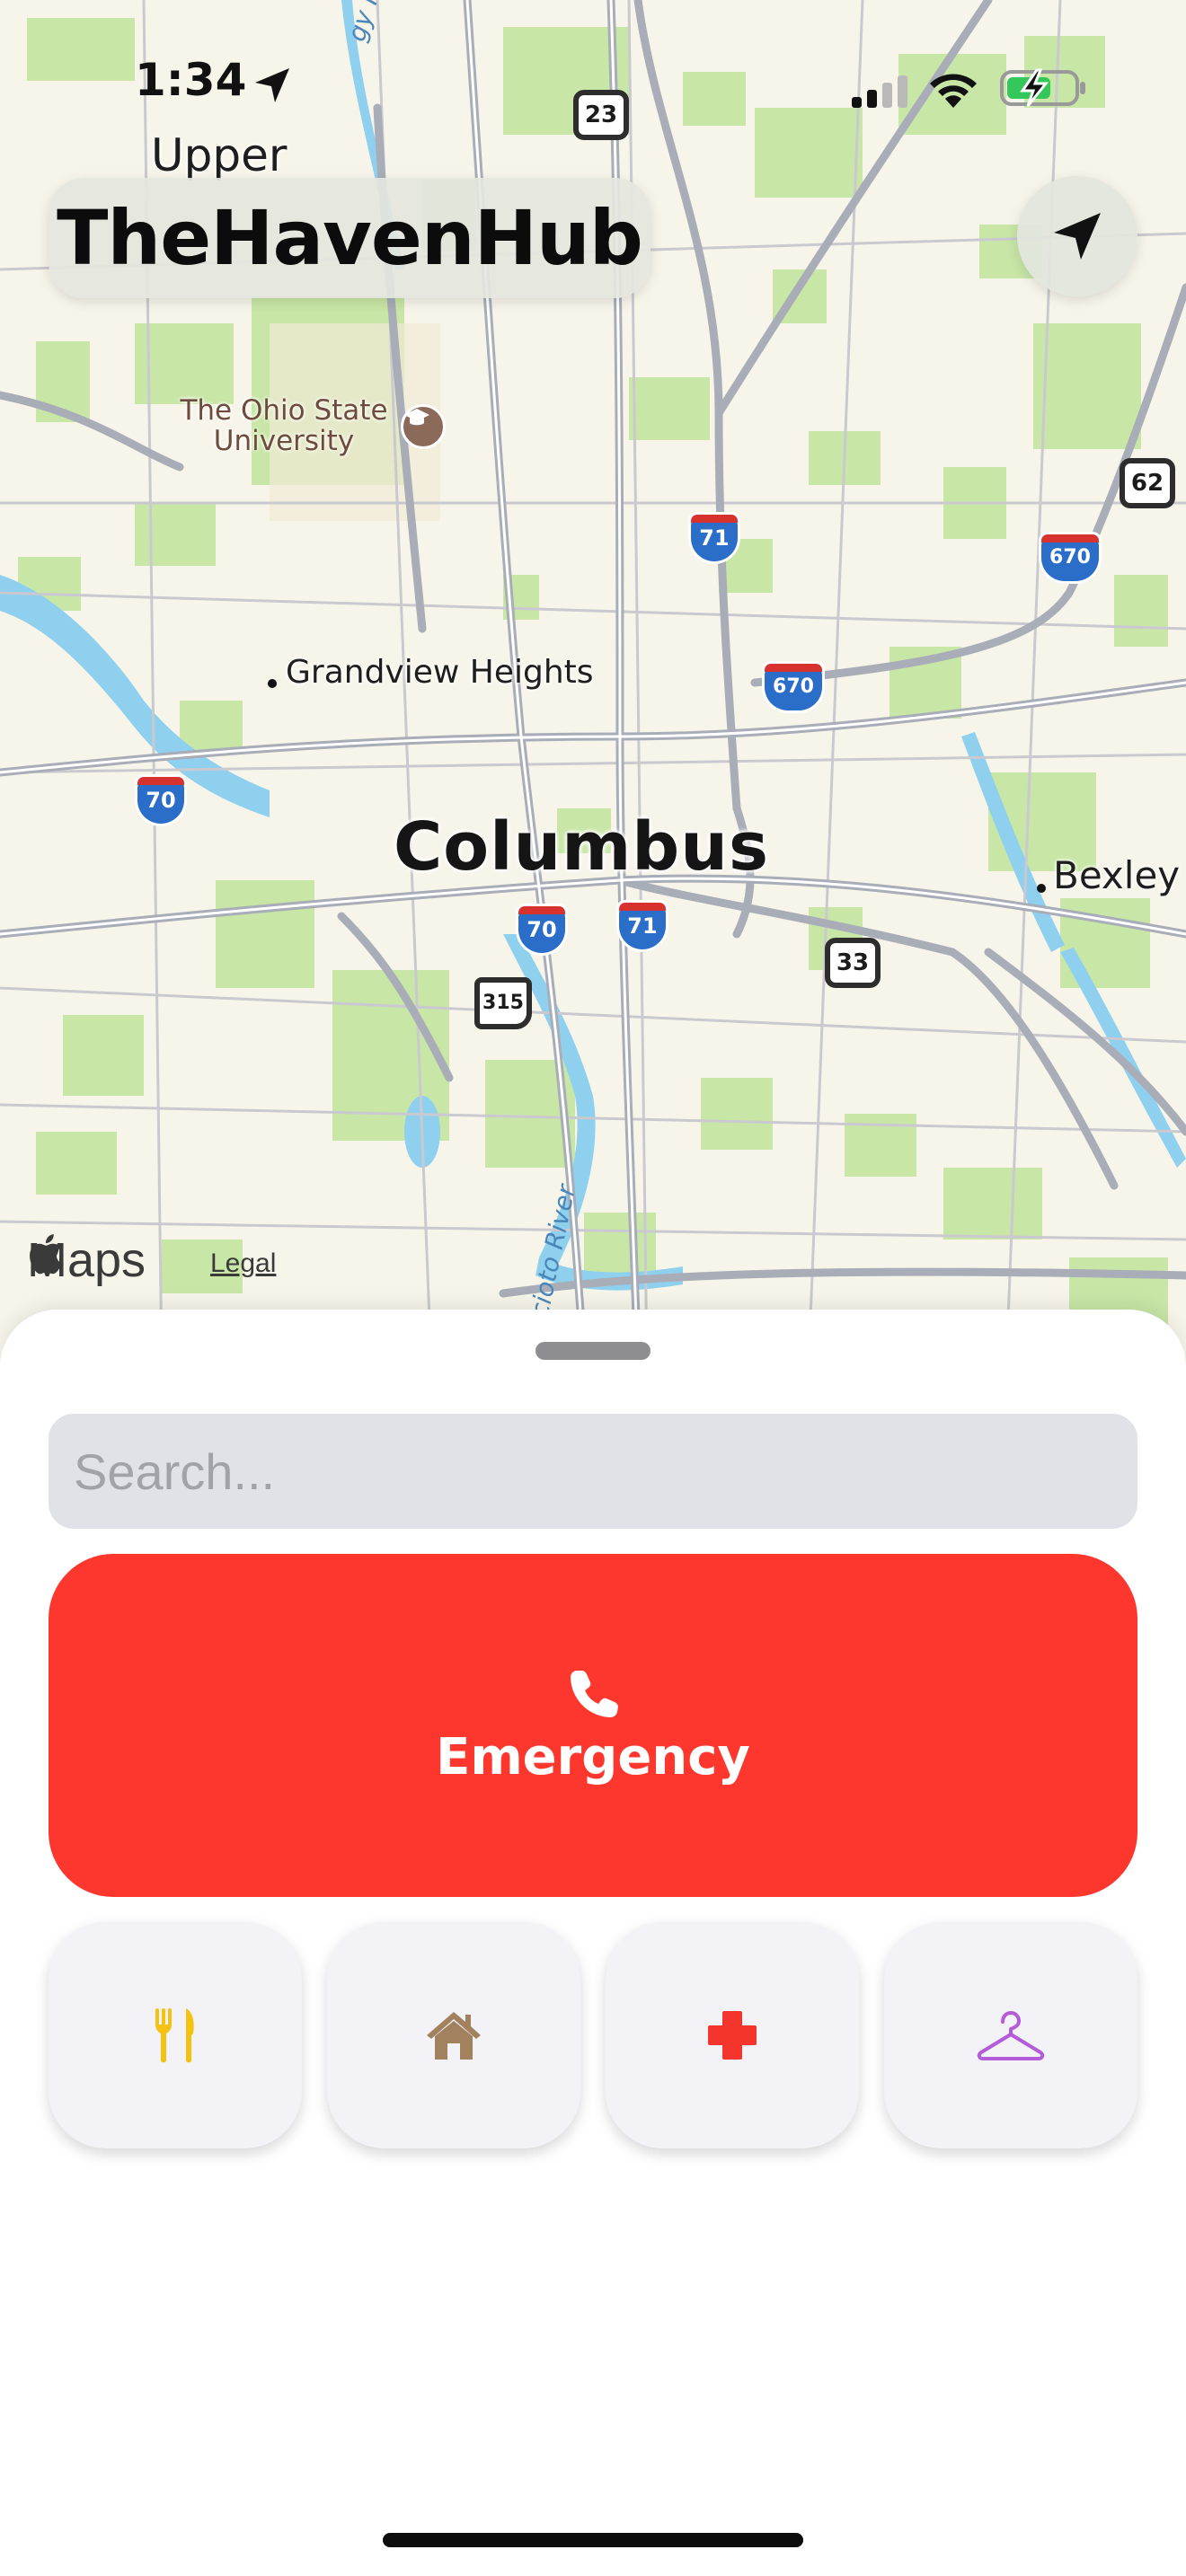 The image size is (1186, 2576). What do you see at coordinates (581, 847) in the screenshot?
I see `city-label-columbus: Columbus` at bounding box center [581, 847].